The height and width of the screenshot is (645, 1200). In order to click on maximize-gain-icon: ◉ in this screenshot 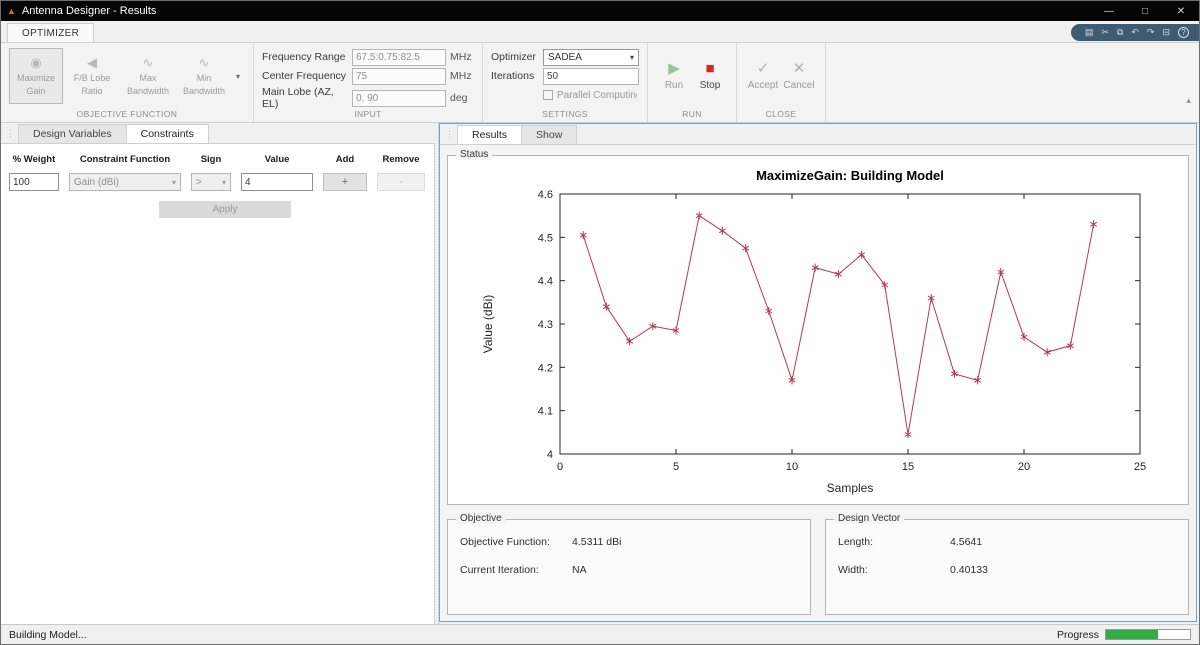, I will do `click(36, 63)`.